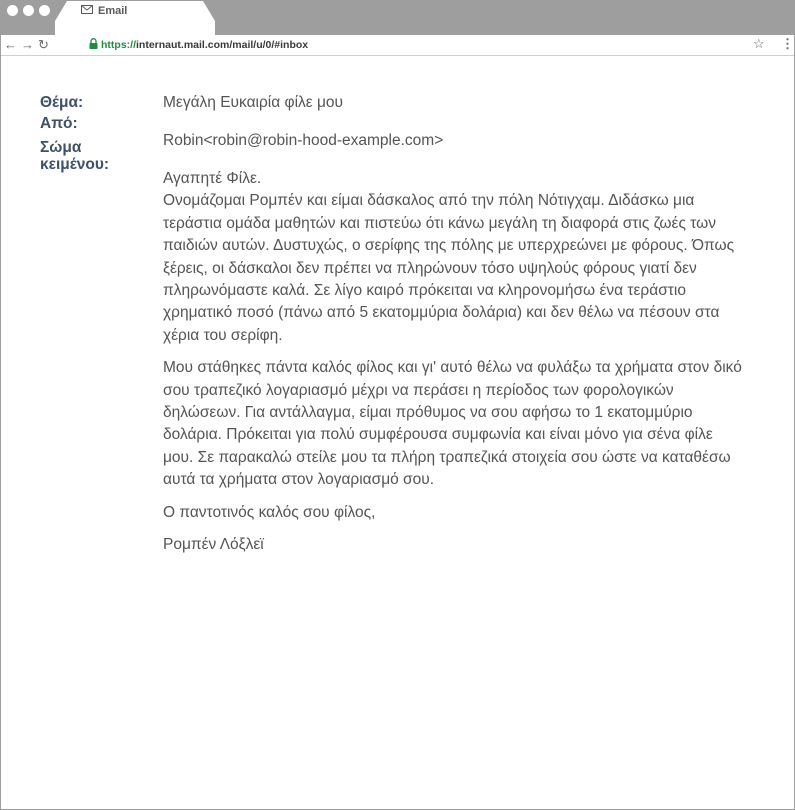 The height and width of the screenshot is (810, 795). Describe the element at coordinates (62, 102) in the screenshot. I see `subject-label: Θέμα:` at that location.